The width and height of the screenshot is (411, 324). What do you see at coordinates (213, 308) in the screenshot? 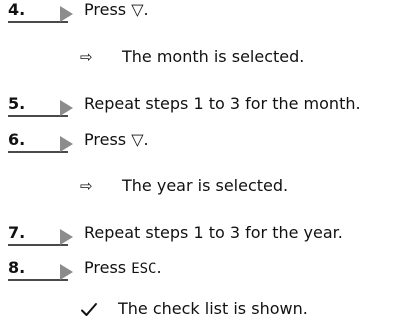
I see `result-text: The check list is shown.` at bounding box center [213, 308].